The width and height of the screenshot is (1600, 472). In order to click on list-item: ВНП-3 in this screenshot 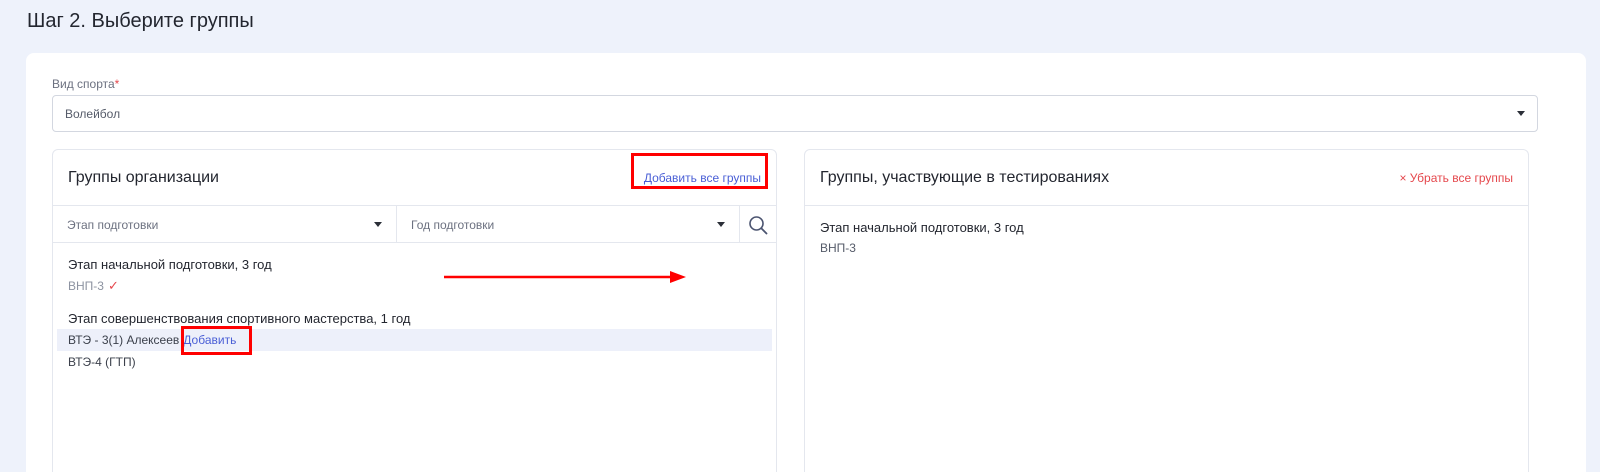, I will do `click(1166, 248)`.